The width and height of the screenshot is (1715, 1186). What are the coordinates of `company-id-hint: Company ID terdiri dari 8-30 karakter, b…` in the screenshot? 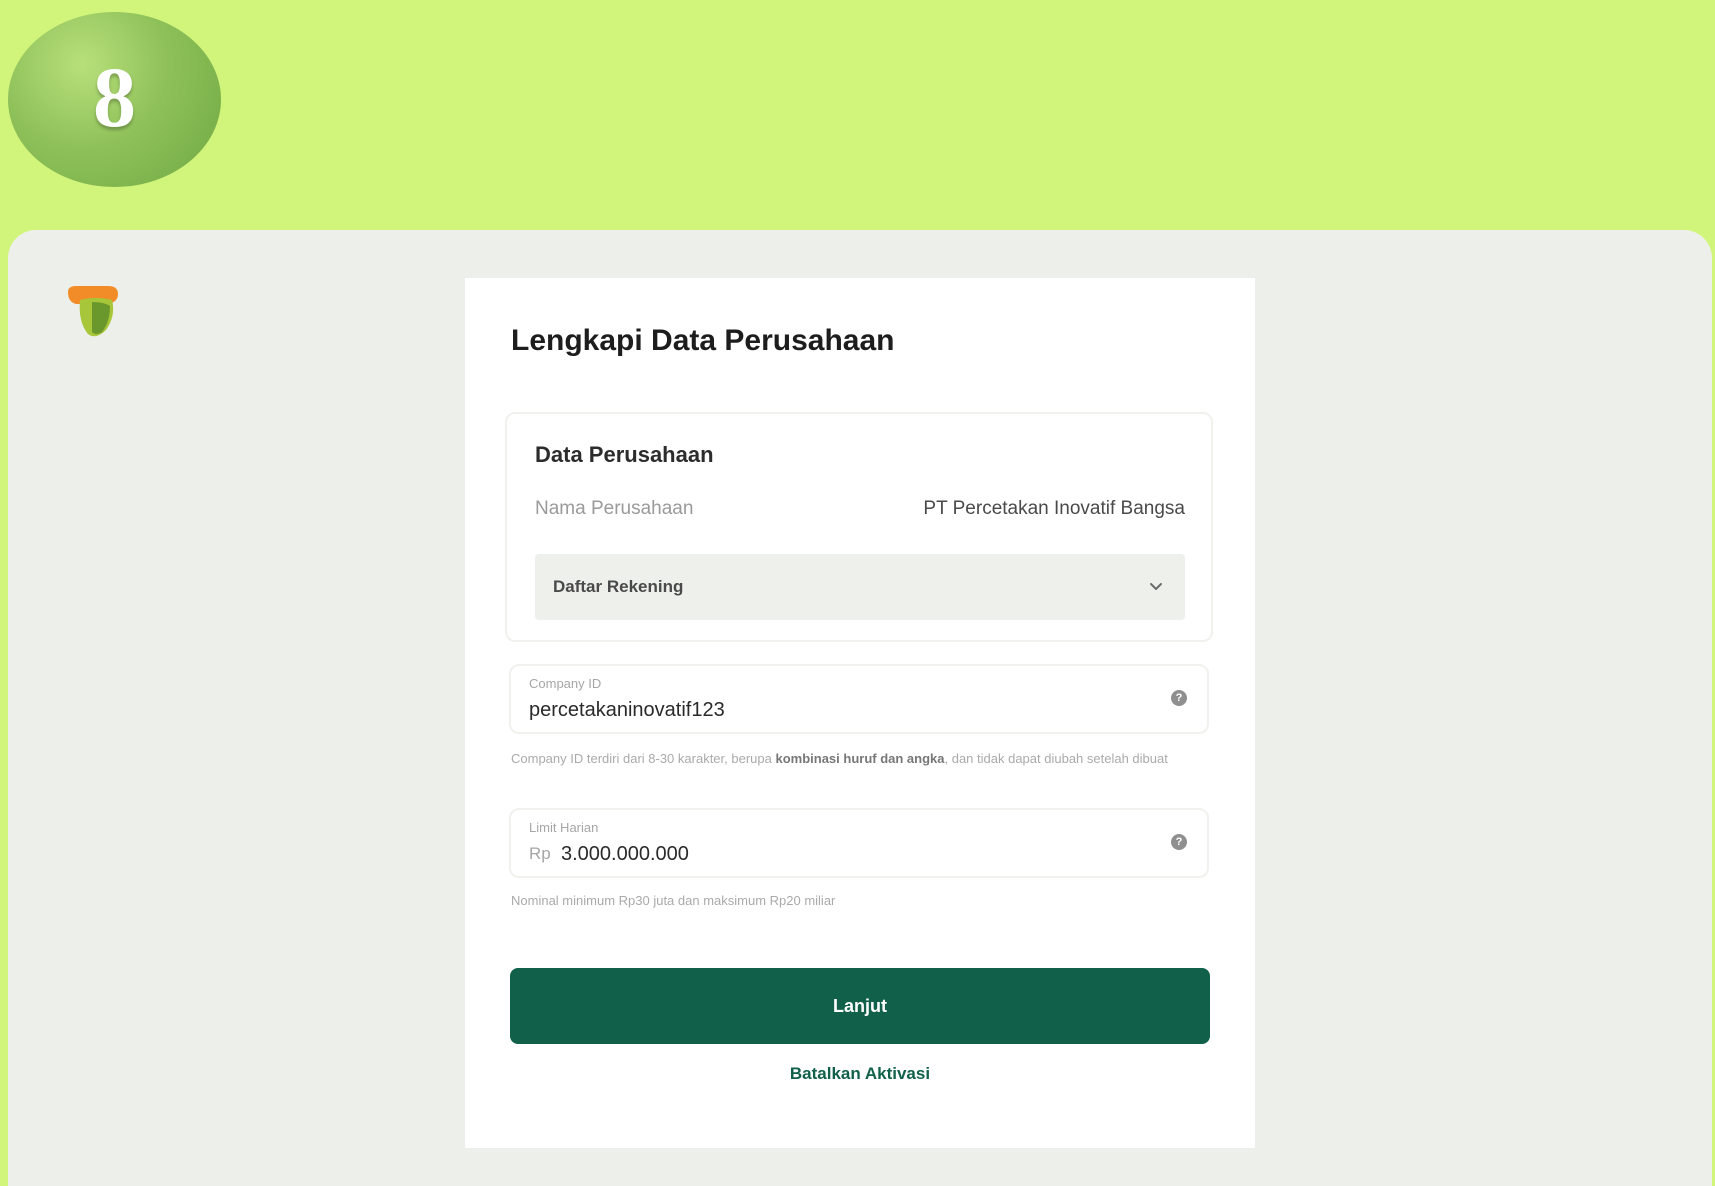 It's located at (841, 759).